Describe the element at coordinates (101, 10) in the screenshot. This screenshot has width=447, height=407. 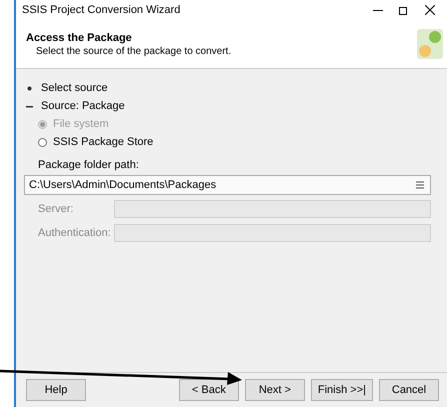
I see `window-title: SSIS Project Conversion Wizard` at that location.